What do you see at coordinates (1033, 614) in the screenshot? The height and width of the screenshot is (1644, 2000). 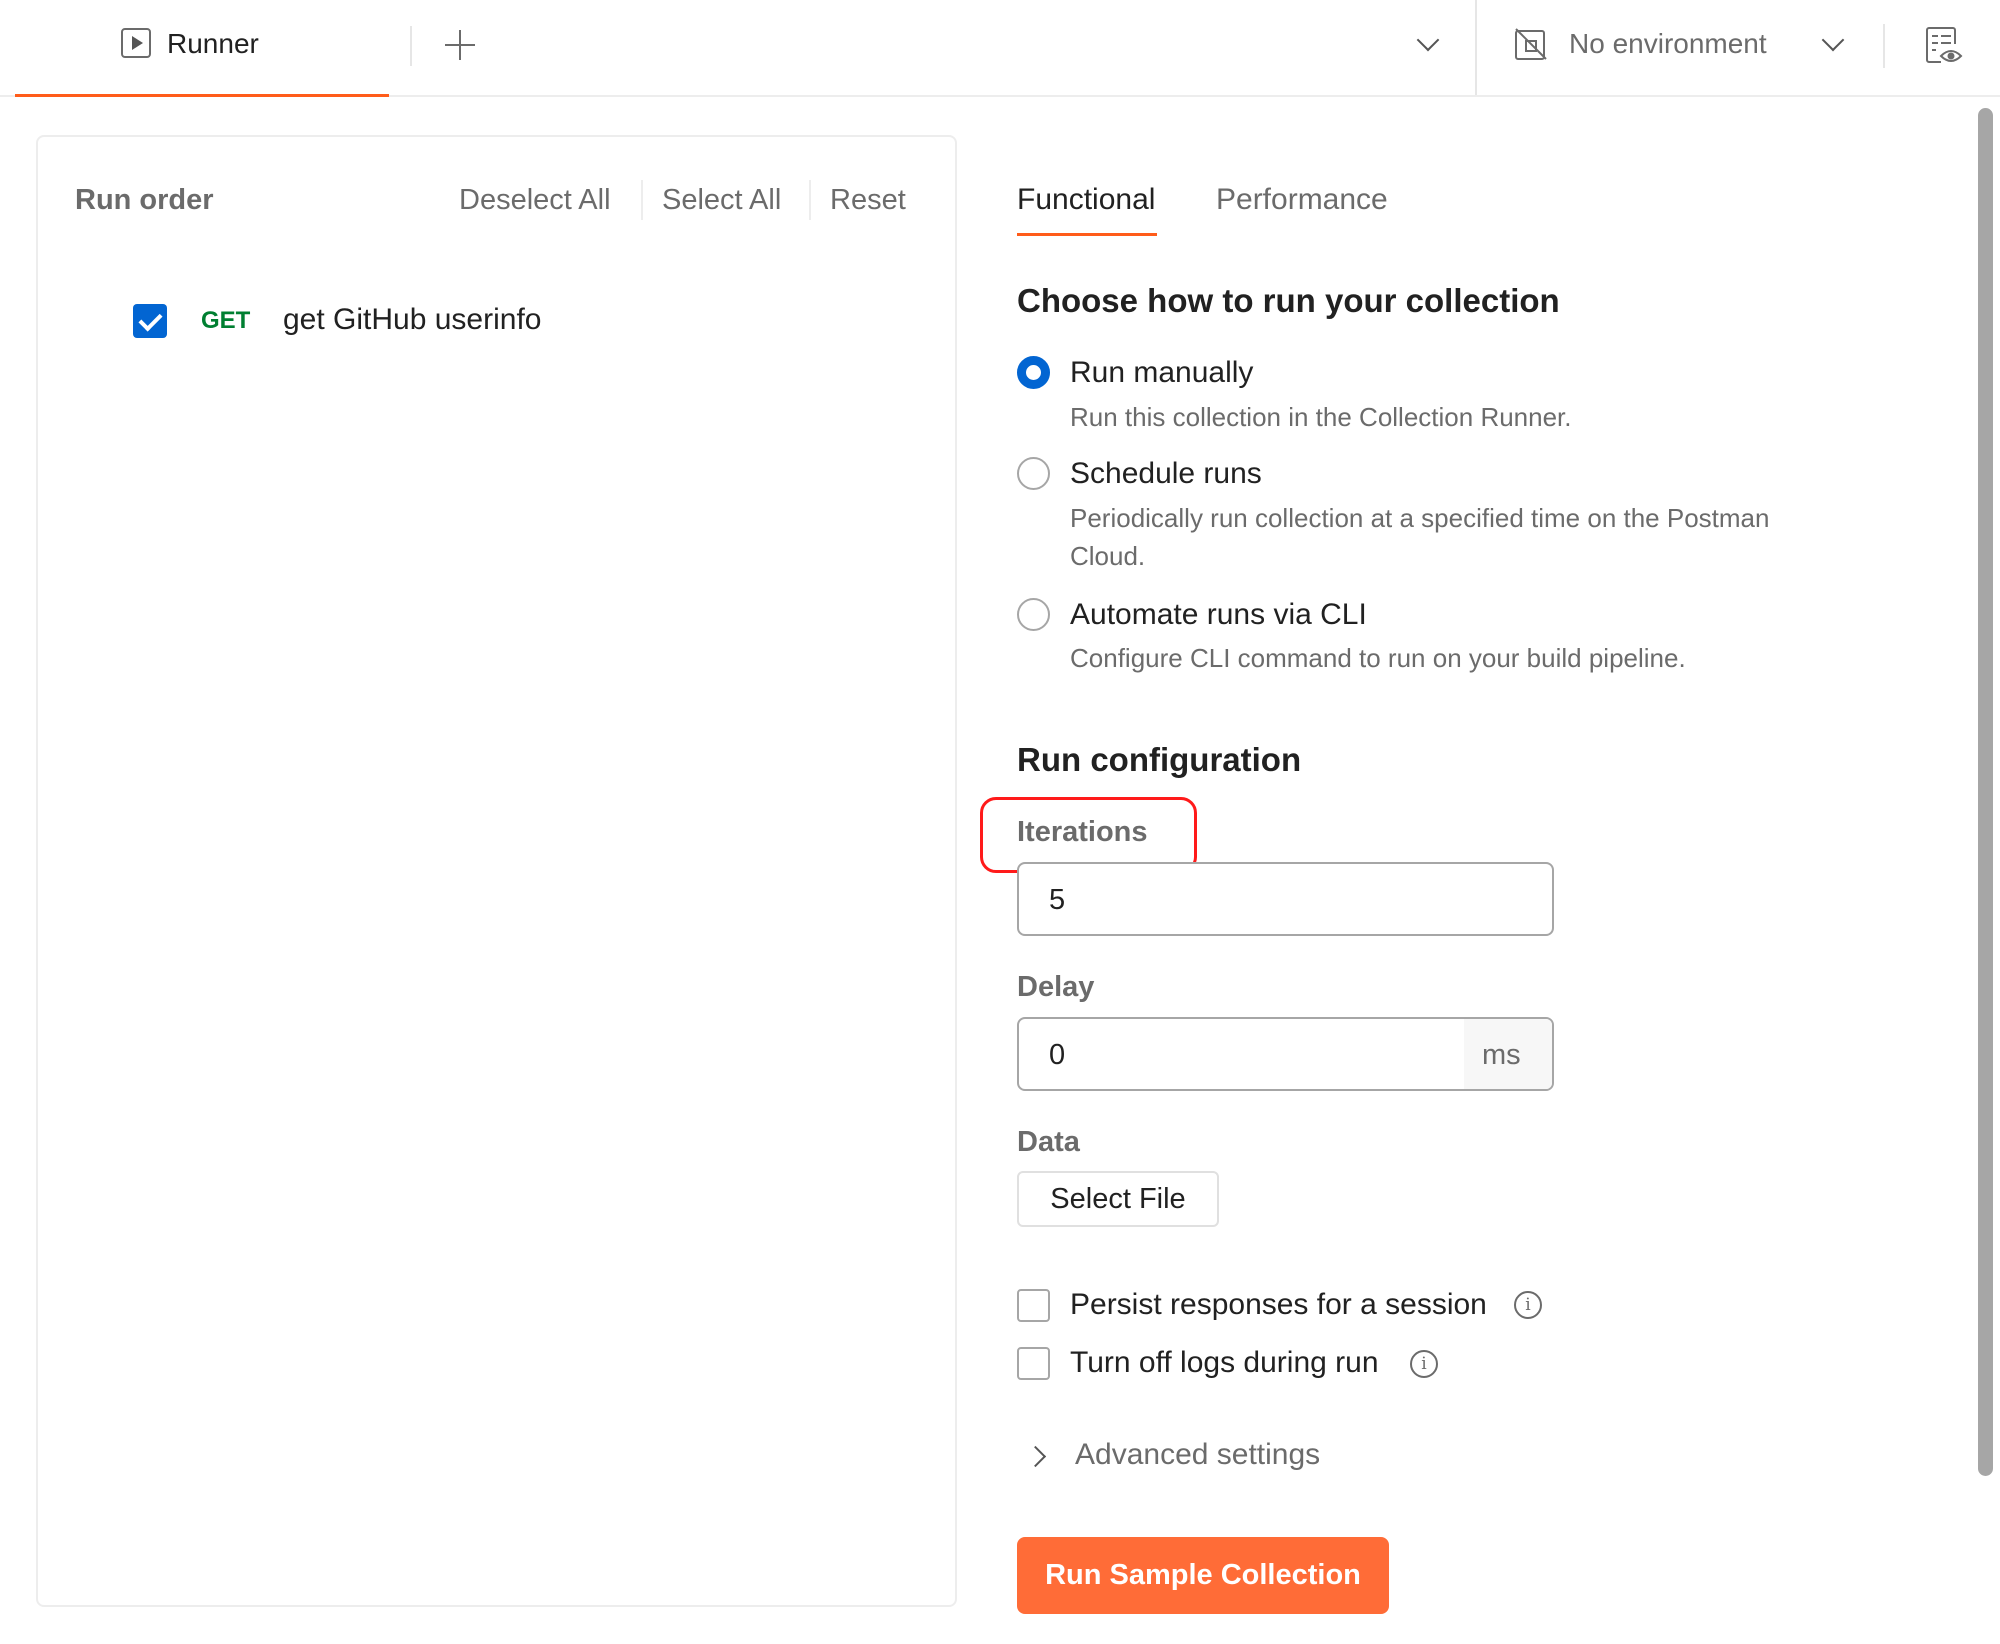 I see `radio-automate-cli` at bounding box center [1033, 614].